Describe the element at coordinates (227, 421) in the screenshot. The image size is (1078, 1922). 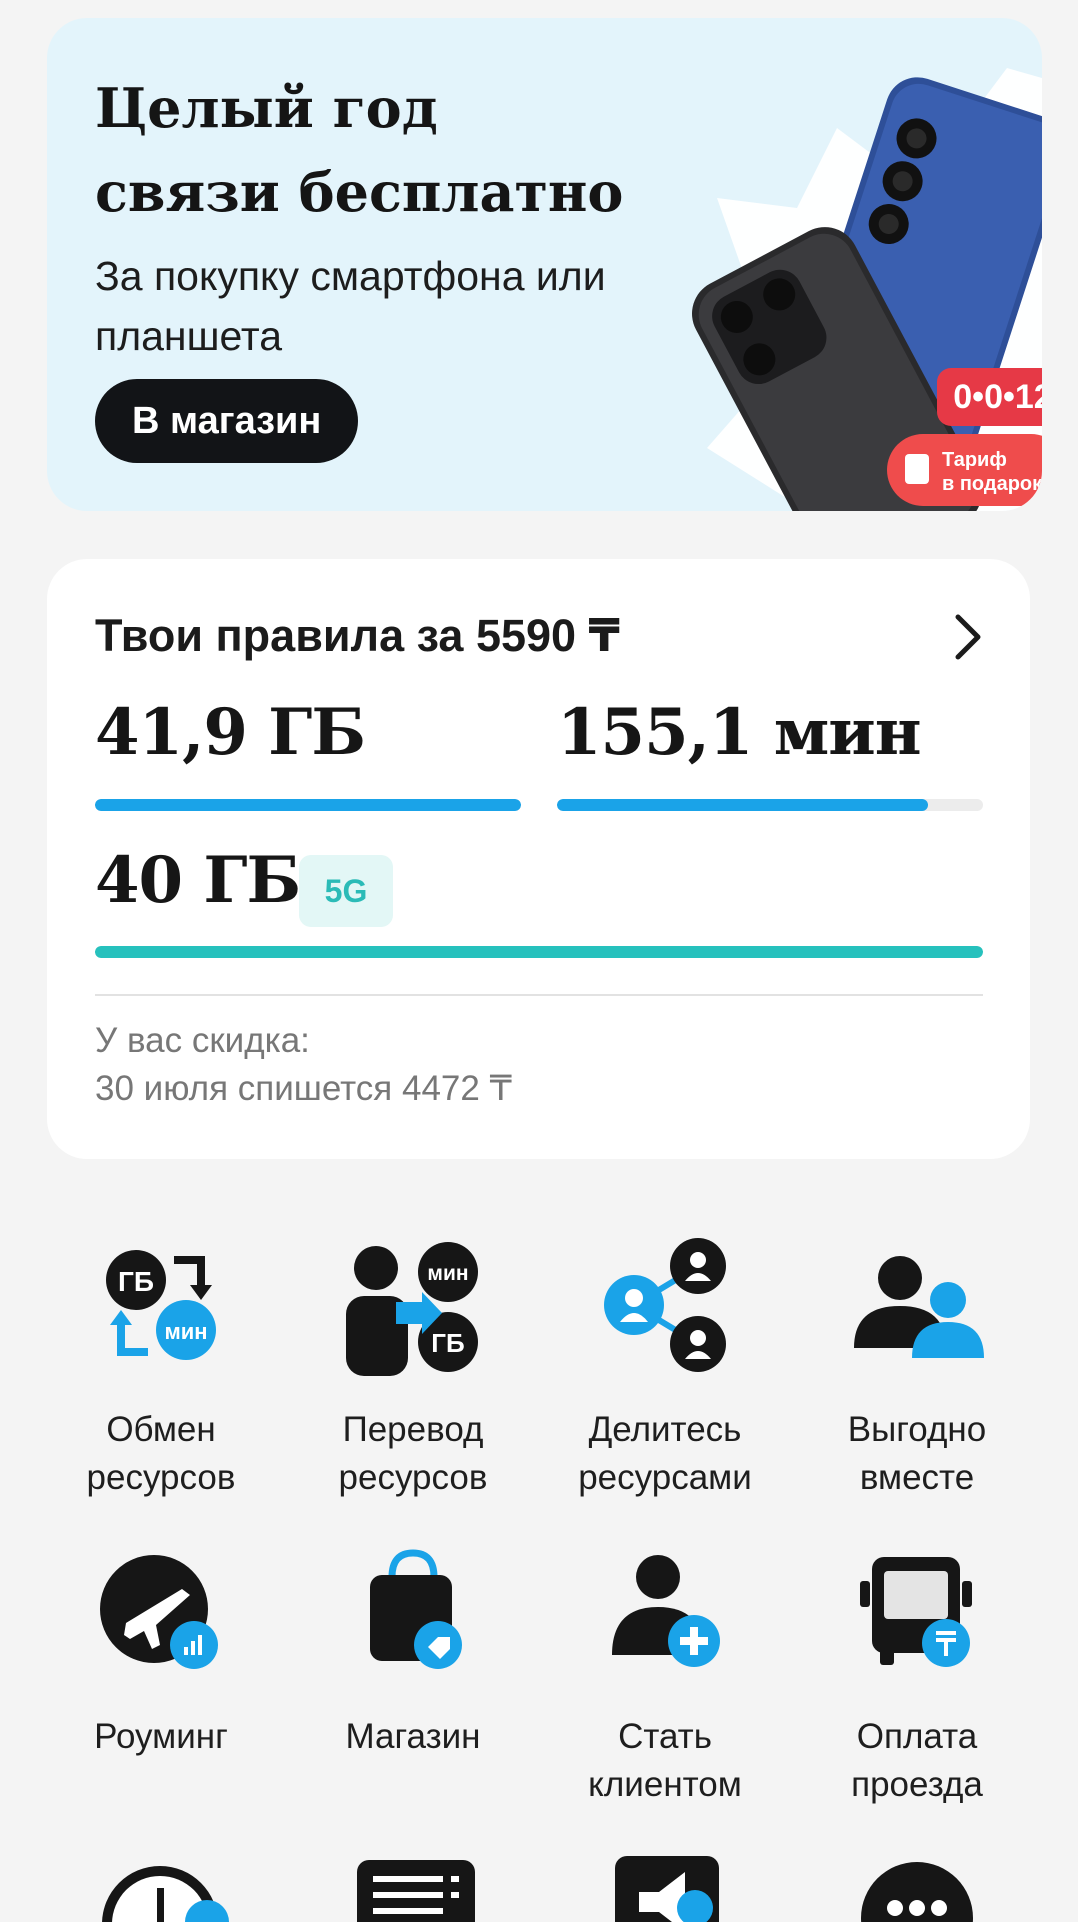
I see `shop-button: В магазин` at that location.